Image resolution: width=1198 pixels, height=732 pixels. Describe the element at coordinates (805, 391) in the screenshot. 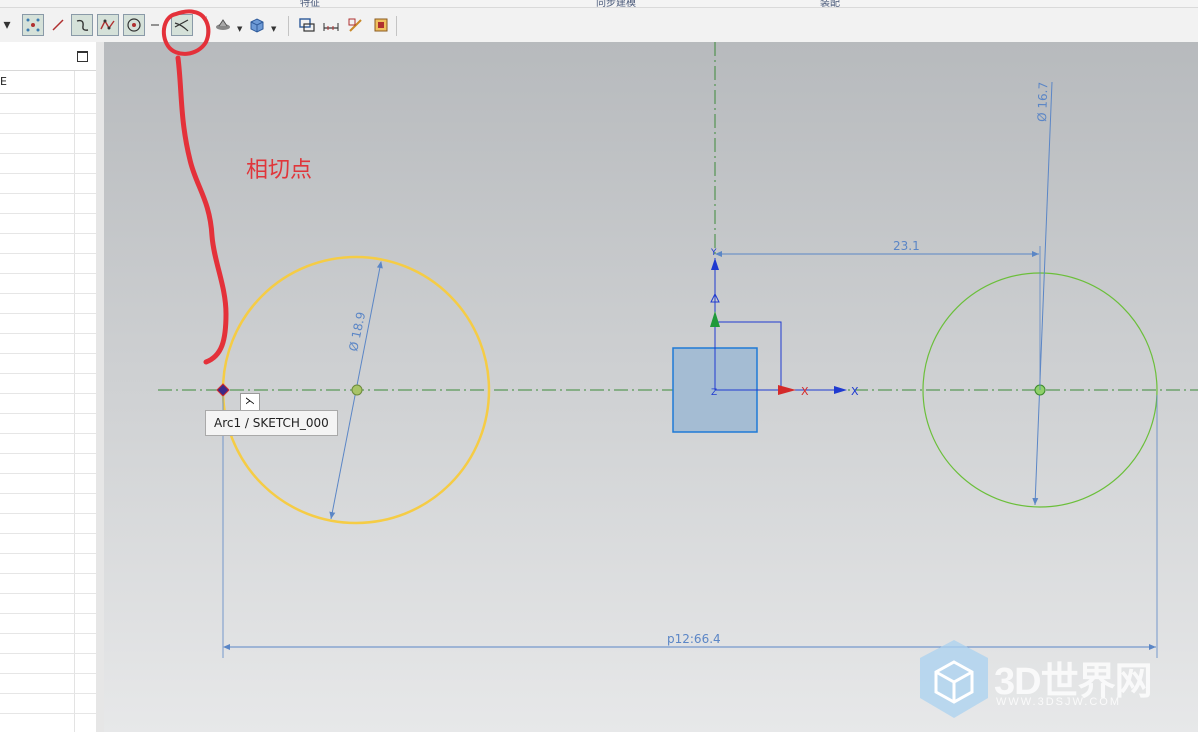

I see `x-axis-label-red: X` at that location.